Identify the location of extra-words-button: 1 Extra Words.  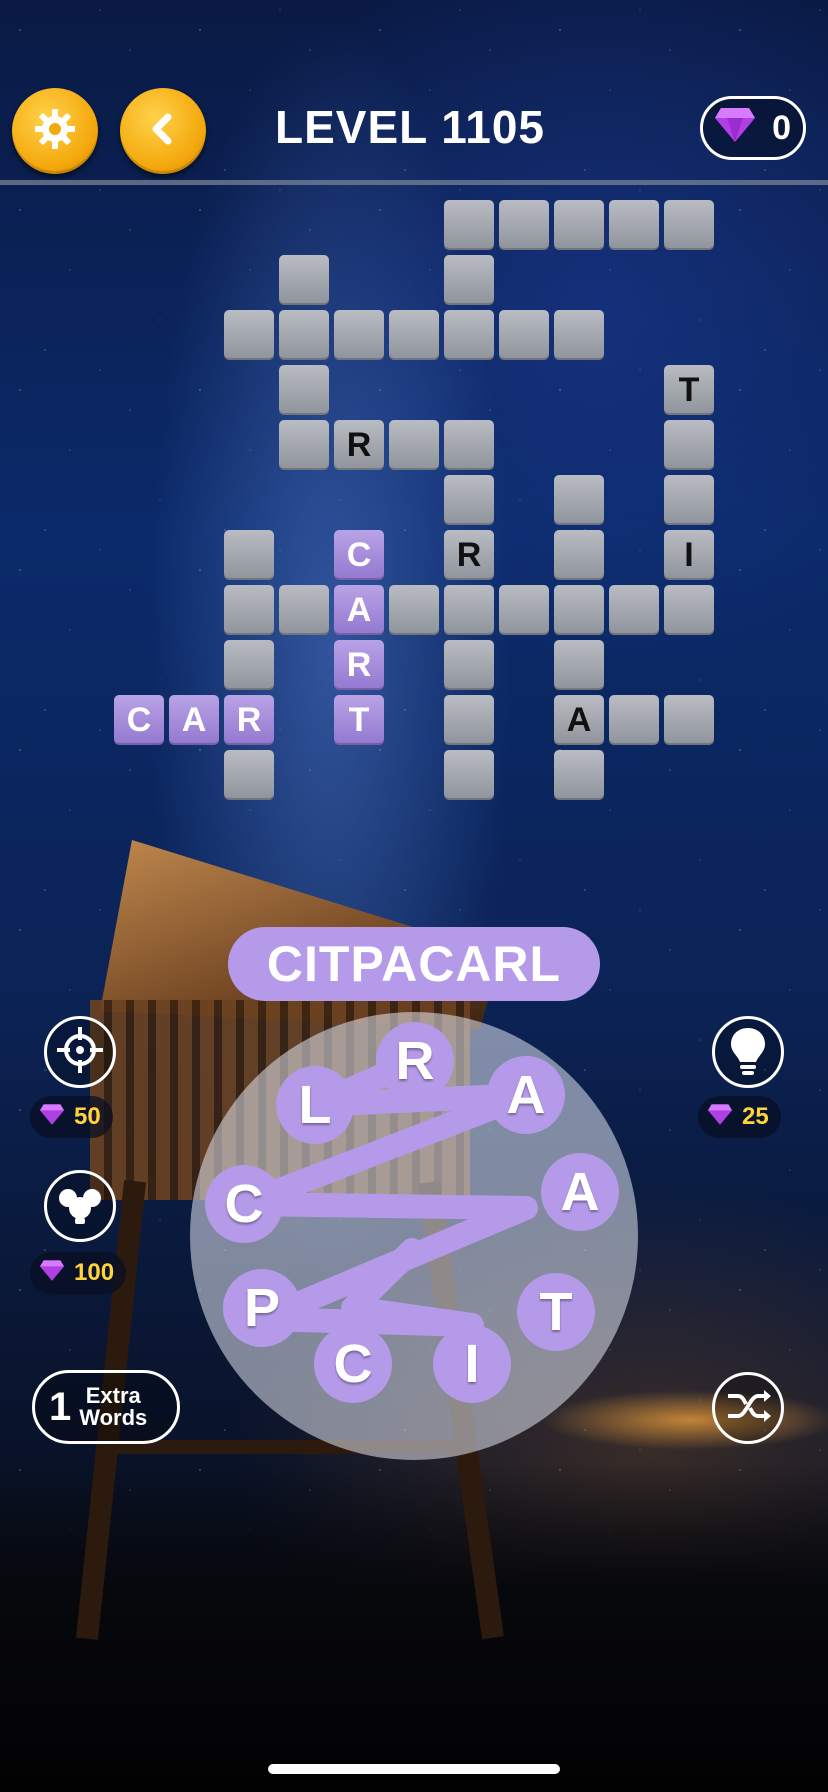
(106, 1407).